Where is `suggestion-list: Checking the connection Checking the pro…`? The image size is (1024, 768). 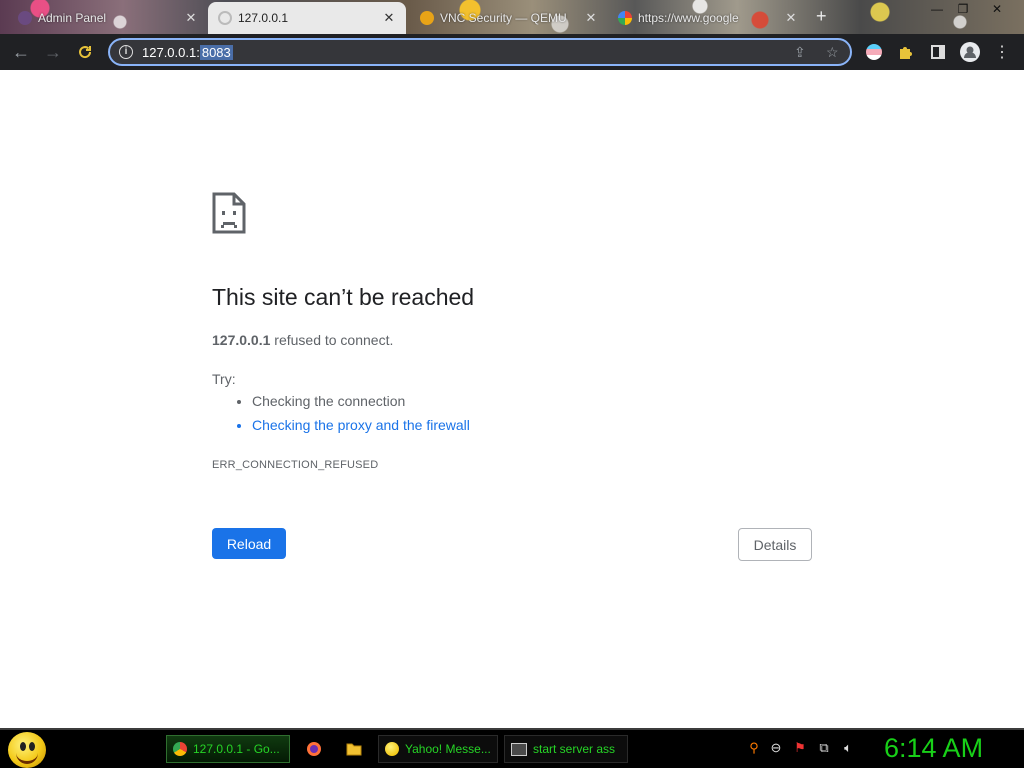 suggestion-list: Checking the connection Checking the pro… is located at coordinates (341, 416).